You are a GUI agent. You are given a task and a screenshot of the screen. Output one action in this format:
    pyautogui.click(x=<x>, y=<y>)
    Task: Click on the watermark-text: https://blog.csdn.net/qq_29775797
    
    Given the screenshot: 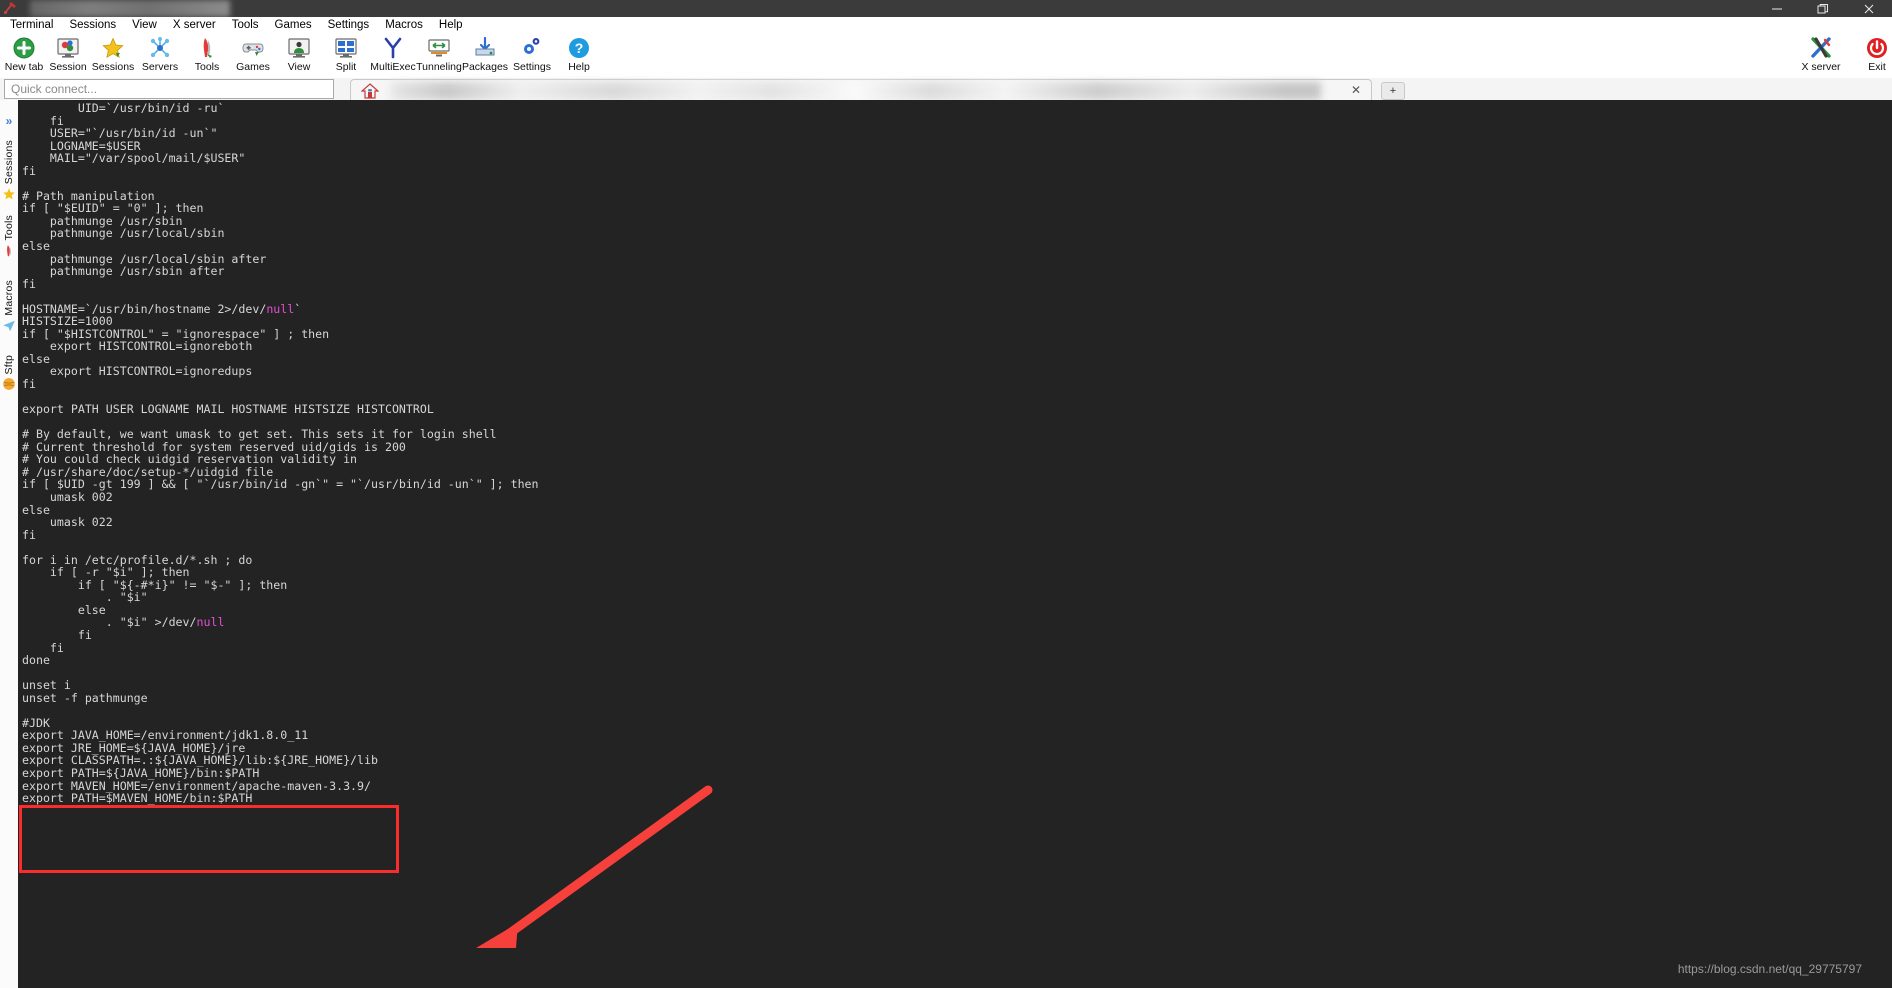 What is the action you would take?
    pyautogui.click(x=1769, y=969)
    